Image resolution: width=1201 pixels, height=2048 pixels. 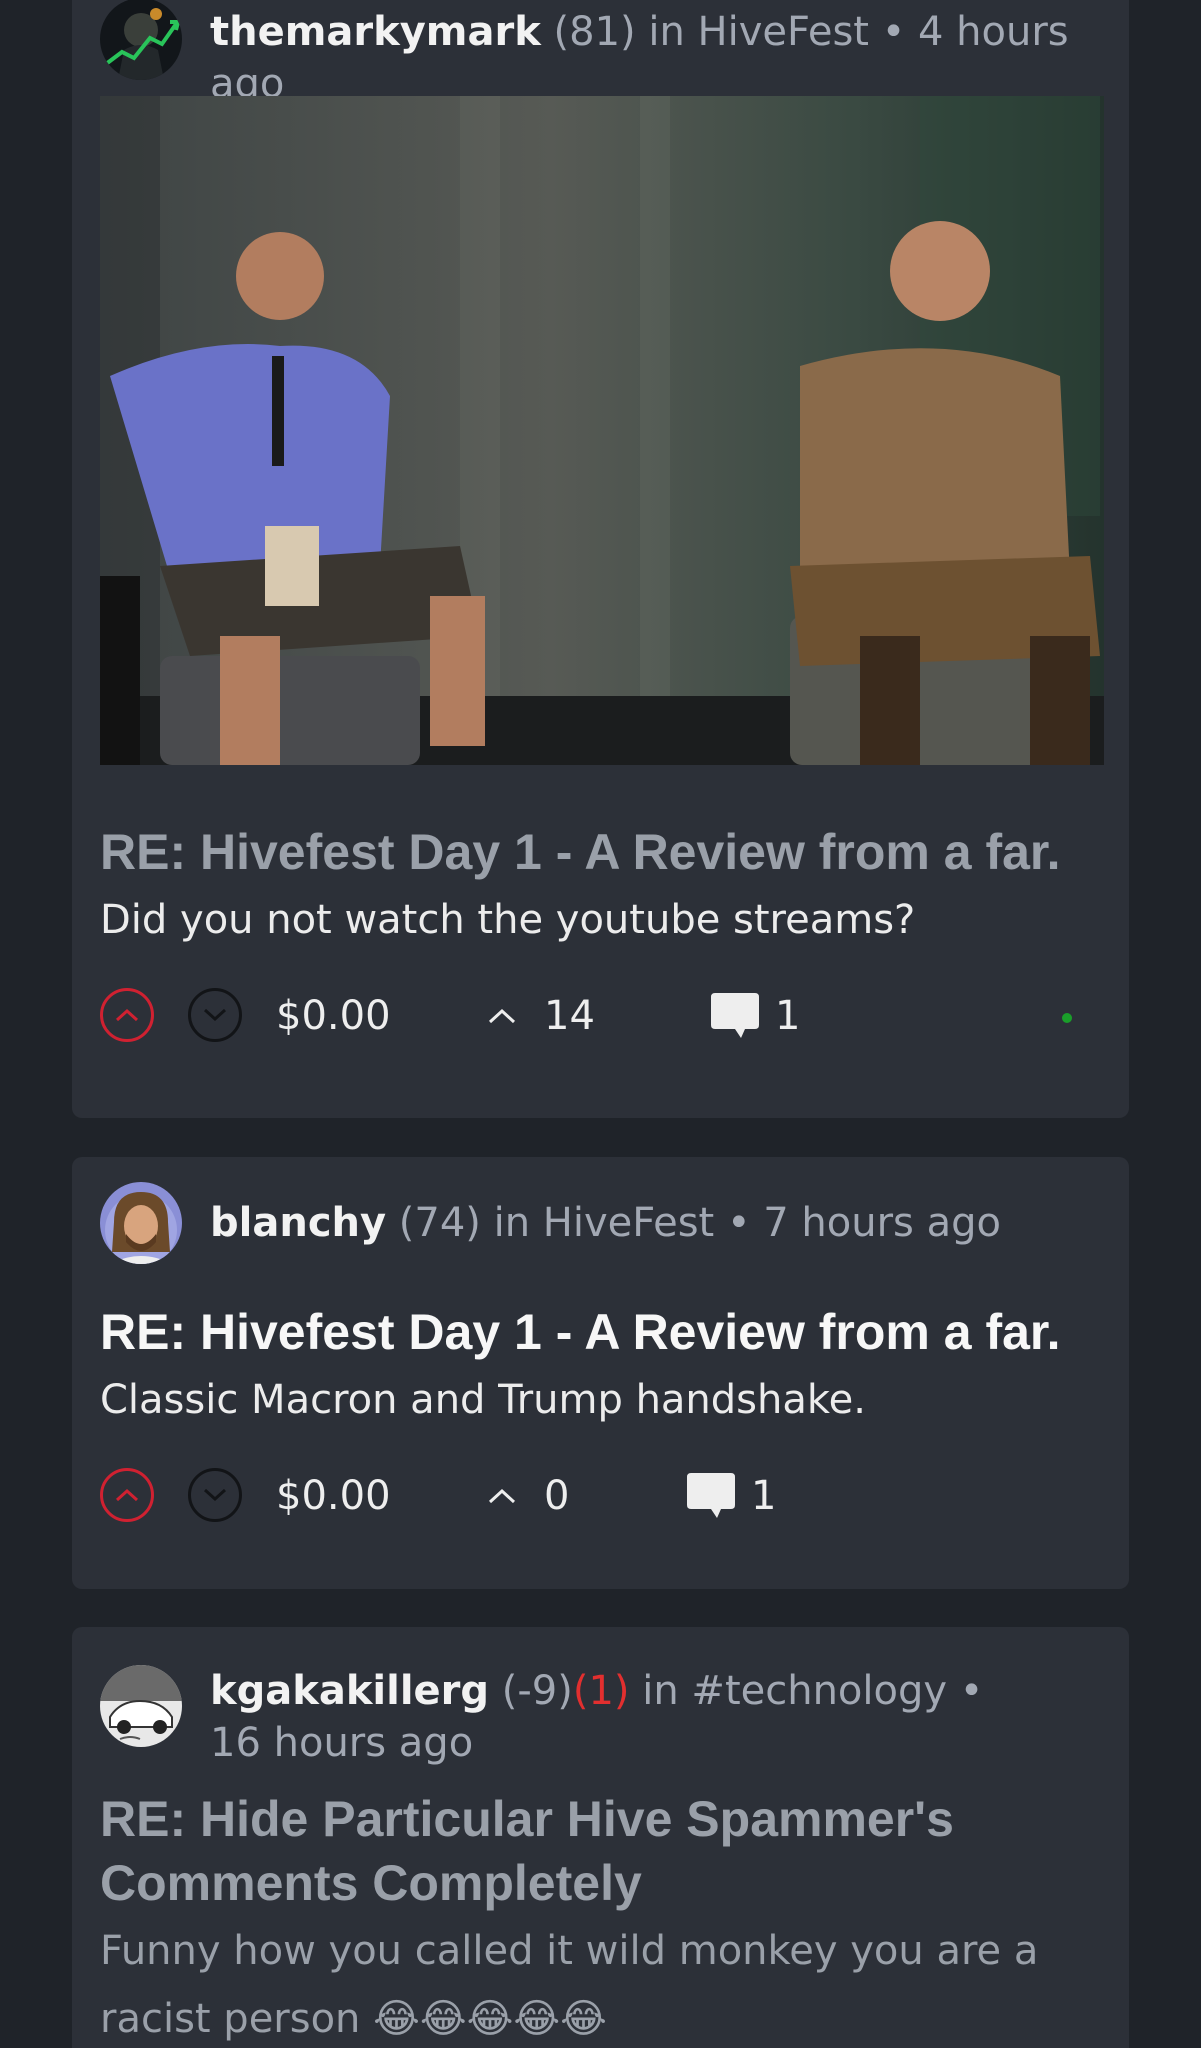 What do you see at coordinates (537, 1691) in the screenshot?
I see `author-reputation: (-9)` at bounding box center [537, 1691].